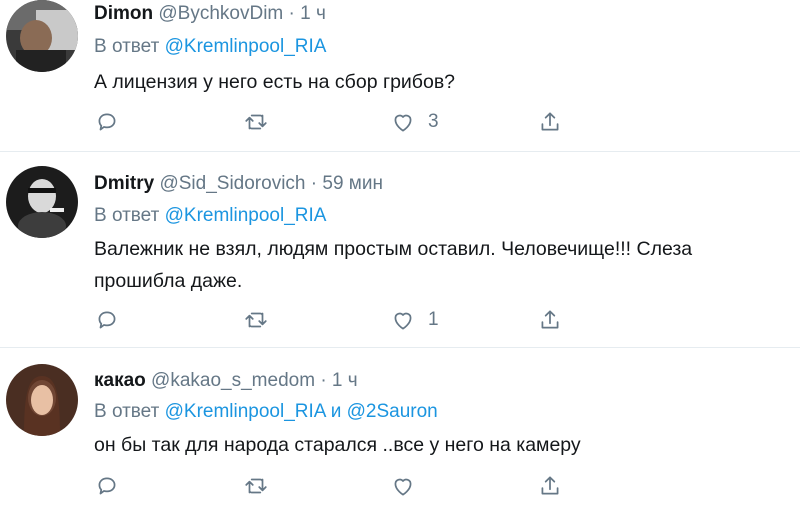  Describe the element at coordinates (275, 82) in the screenshot. I see `tweet-text: А лицензия у него есть на сбор грибов?` at that location.